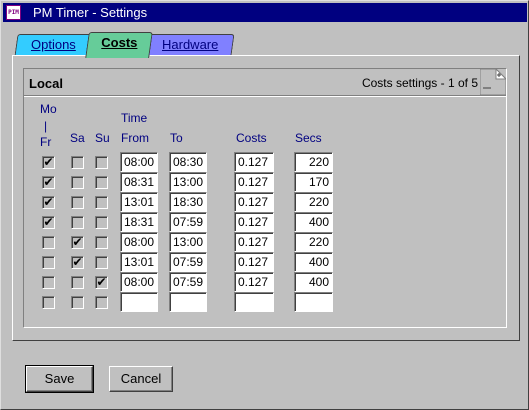 The image size is (529, 410). I want to click on header-fr: Fr, so click(46, 142).